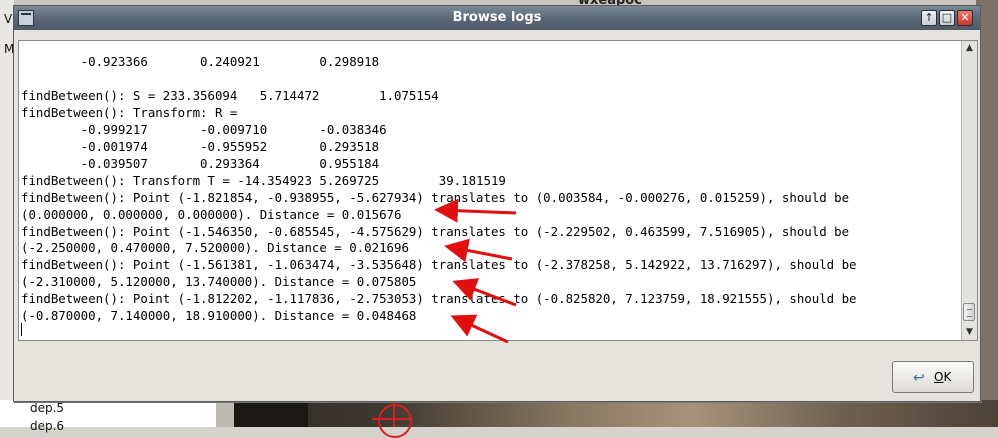 The height and width of the screenshot is (438, 998). Describe the element at coordinates (965, 18) in the screenshot. I see `close-button: ✕` at that location.